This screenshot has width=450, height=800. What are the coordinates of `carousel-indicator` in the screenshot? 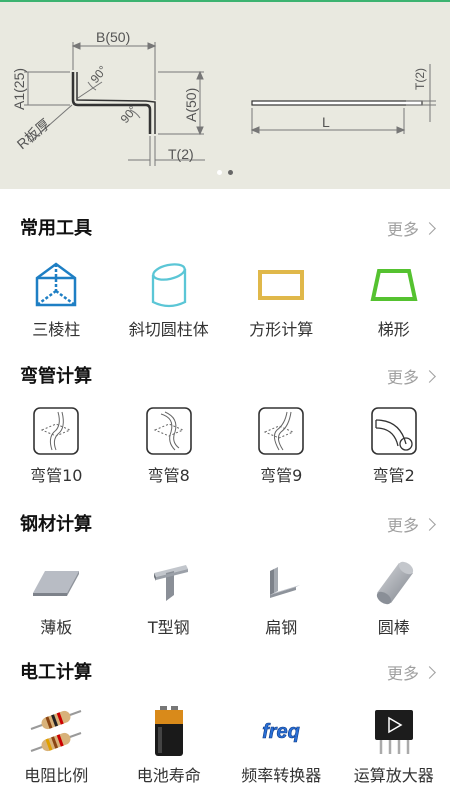 It's located at (225, 172).